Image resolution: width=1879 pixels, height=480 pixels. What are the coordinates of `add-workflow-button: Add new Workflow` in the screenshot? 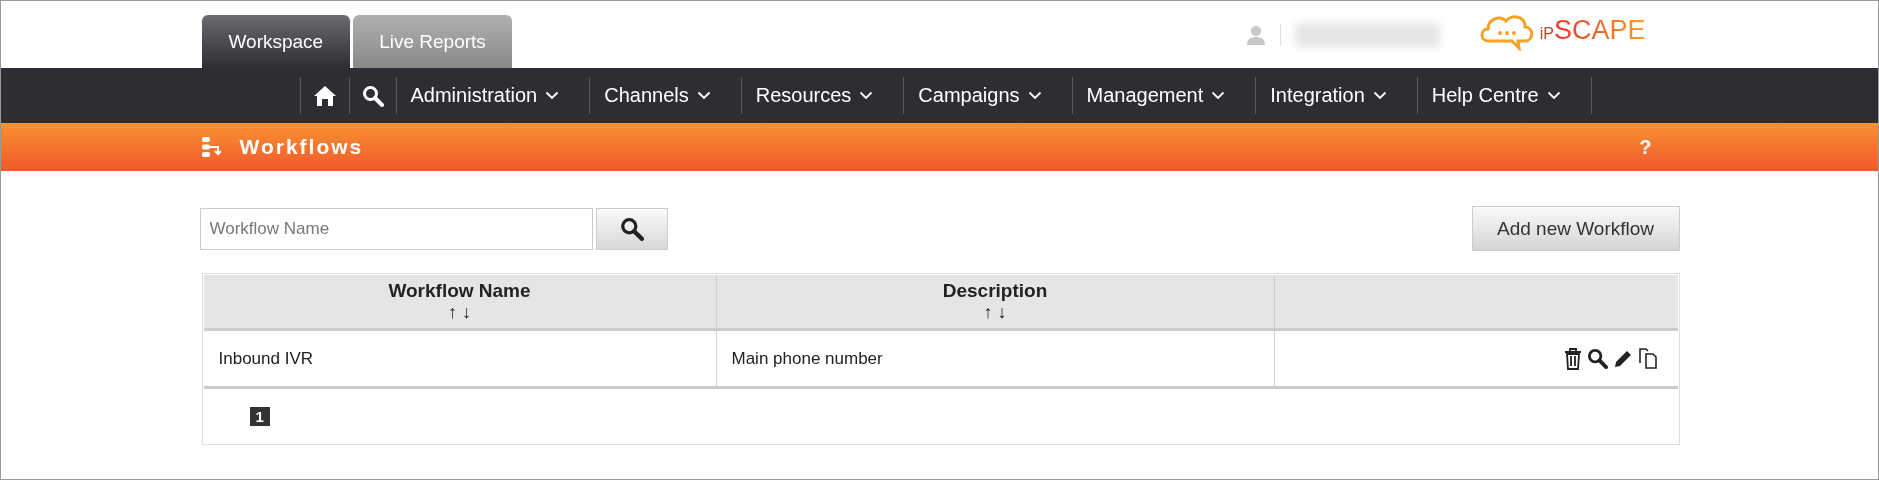 It's located at (1575, 228).